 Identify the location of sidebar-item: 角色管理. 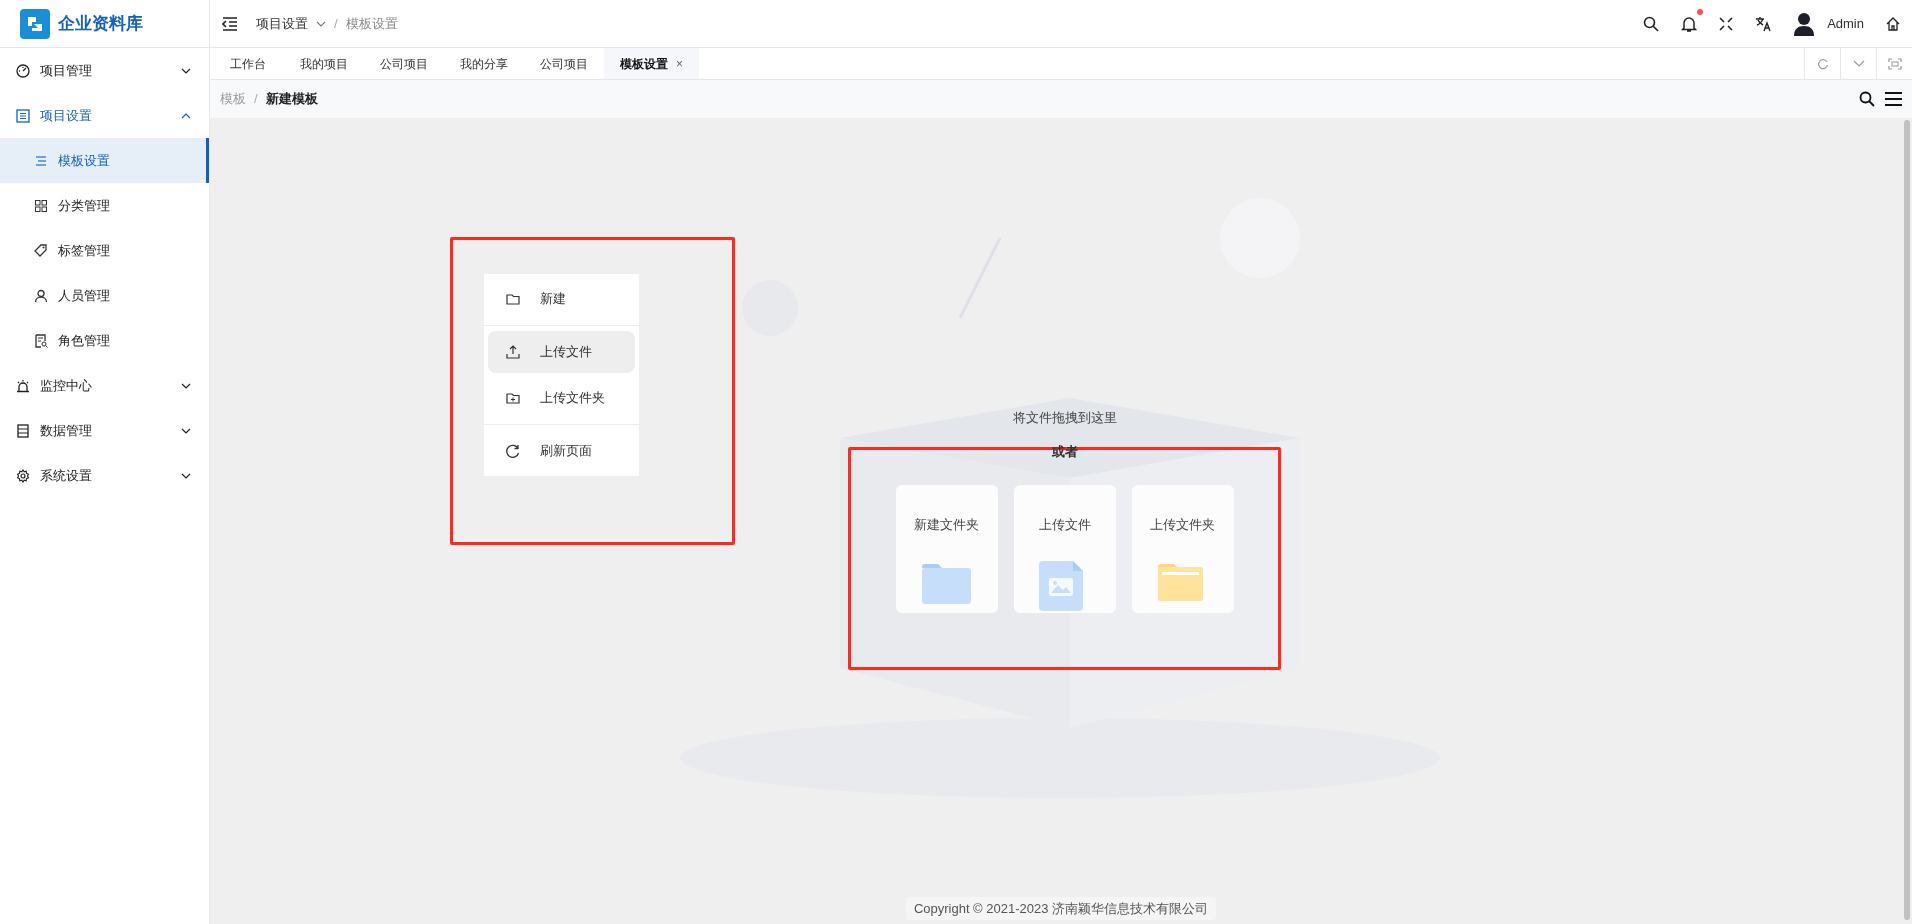
(104, 340).